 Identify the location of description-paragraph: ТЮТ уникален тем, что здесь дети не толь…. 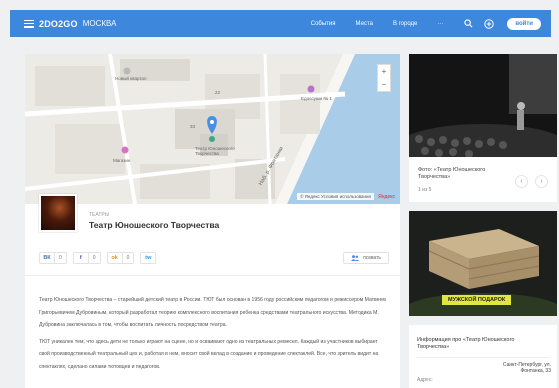
(209, 354).